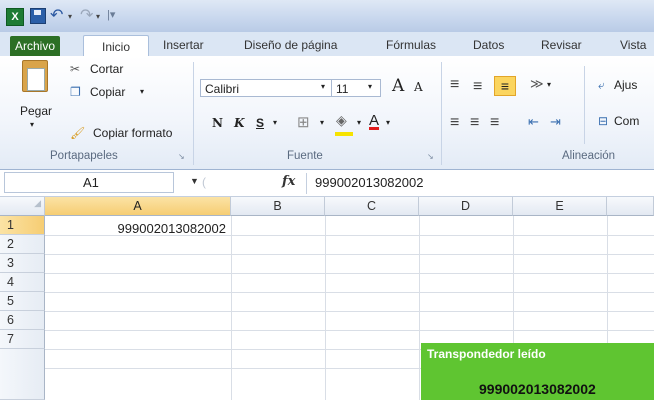 Image resolution: width=654 pixels, height=400 pixels. Describe the element at coordinates (478, 183) in the screenshot. I see `formula-input: 999002013082002` at that location.